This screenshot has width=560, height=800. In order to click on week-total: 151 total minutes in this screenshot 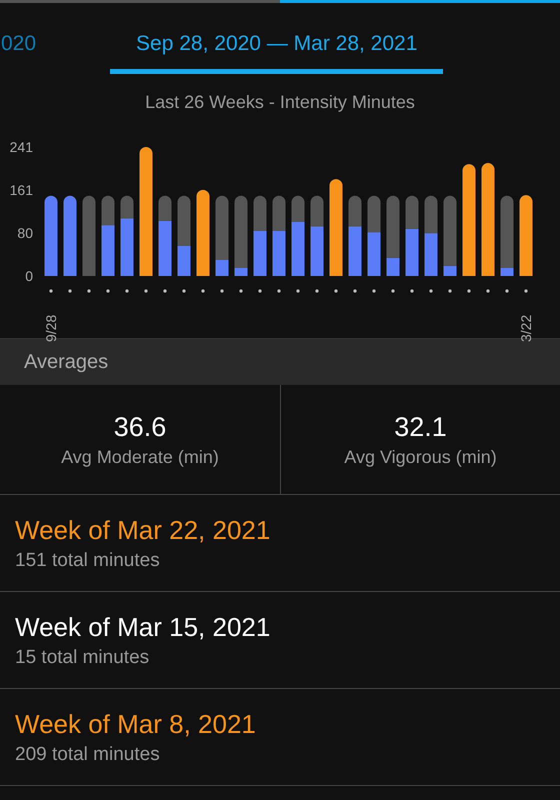, I will do `click(88, 561)`.